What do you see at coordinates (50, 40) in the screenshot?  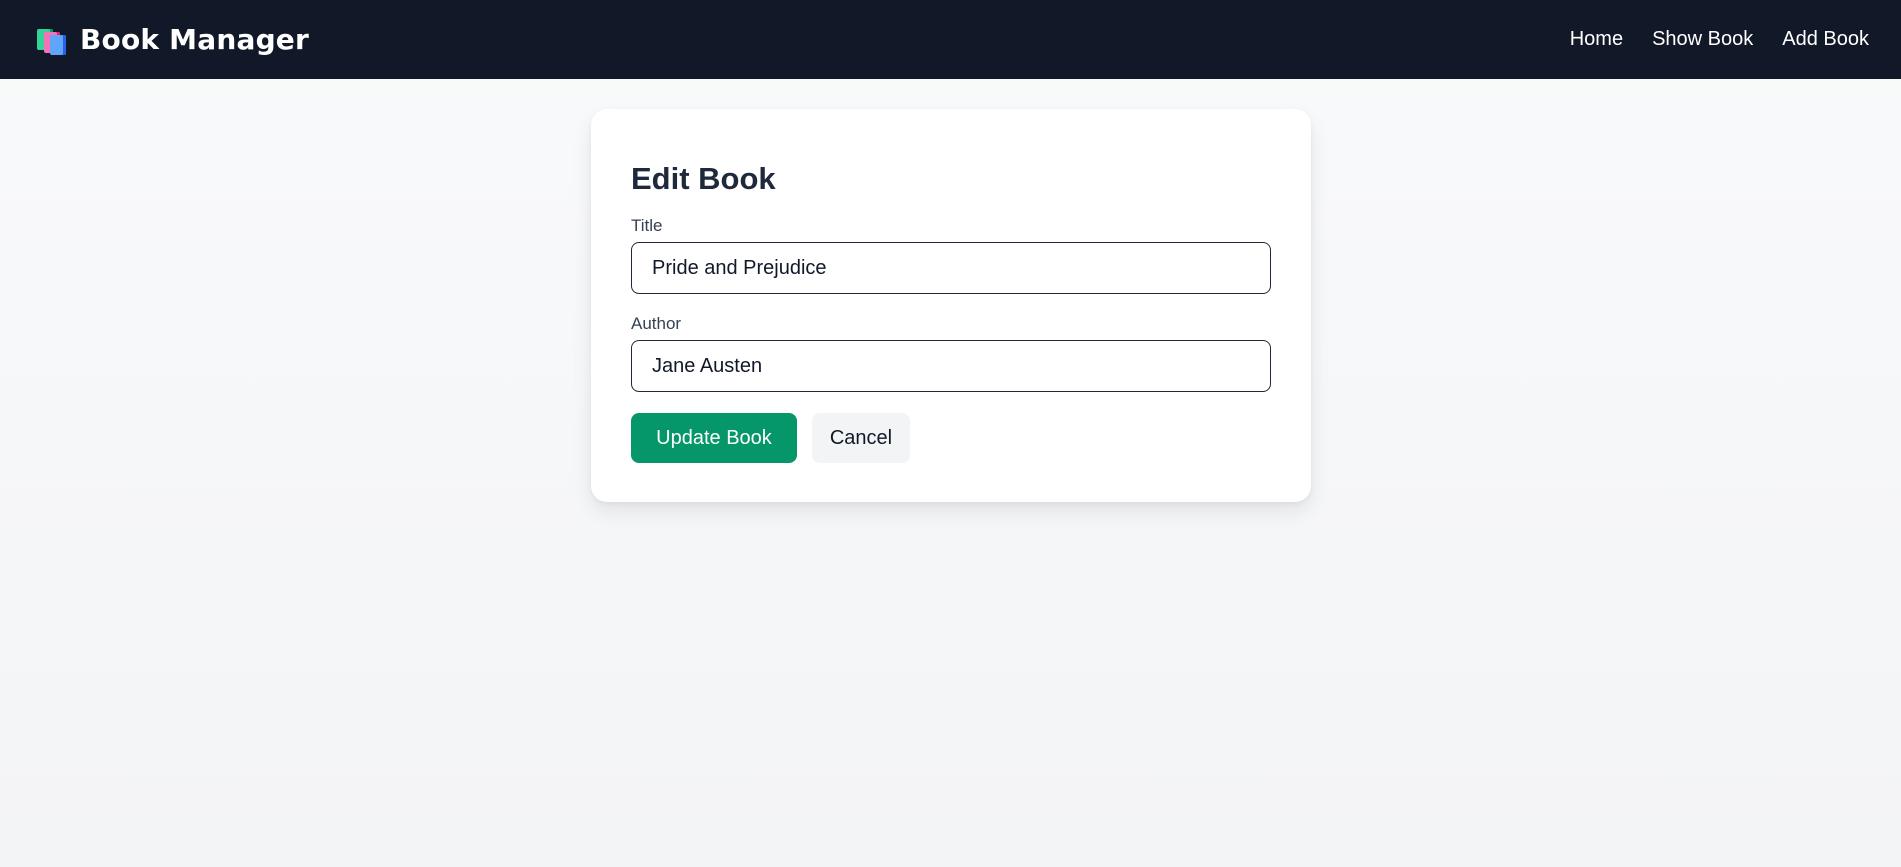 I see `books-icon` at bounding box center [50, 40].